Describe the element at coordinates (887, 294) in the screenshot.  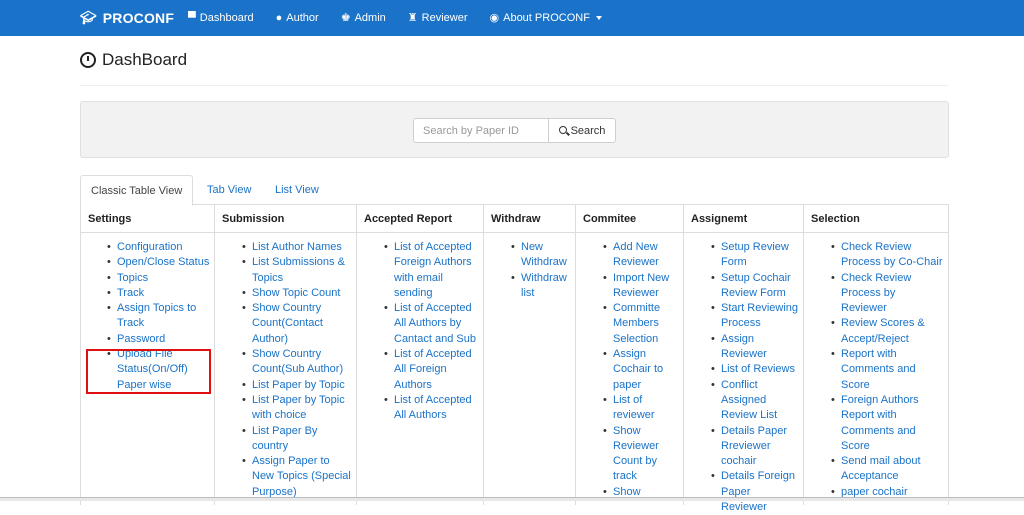
I see `list-item: Check Review Process by Reviewer` at that location.